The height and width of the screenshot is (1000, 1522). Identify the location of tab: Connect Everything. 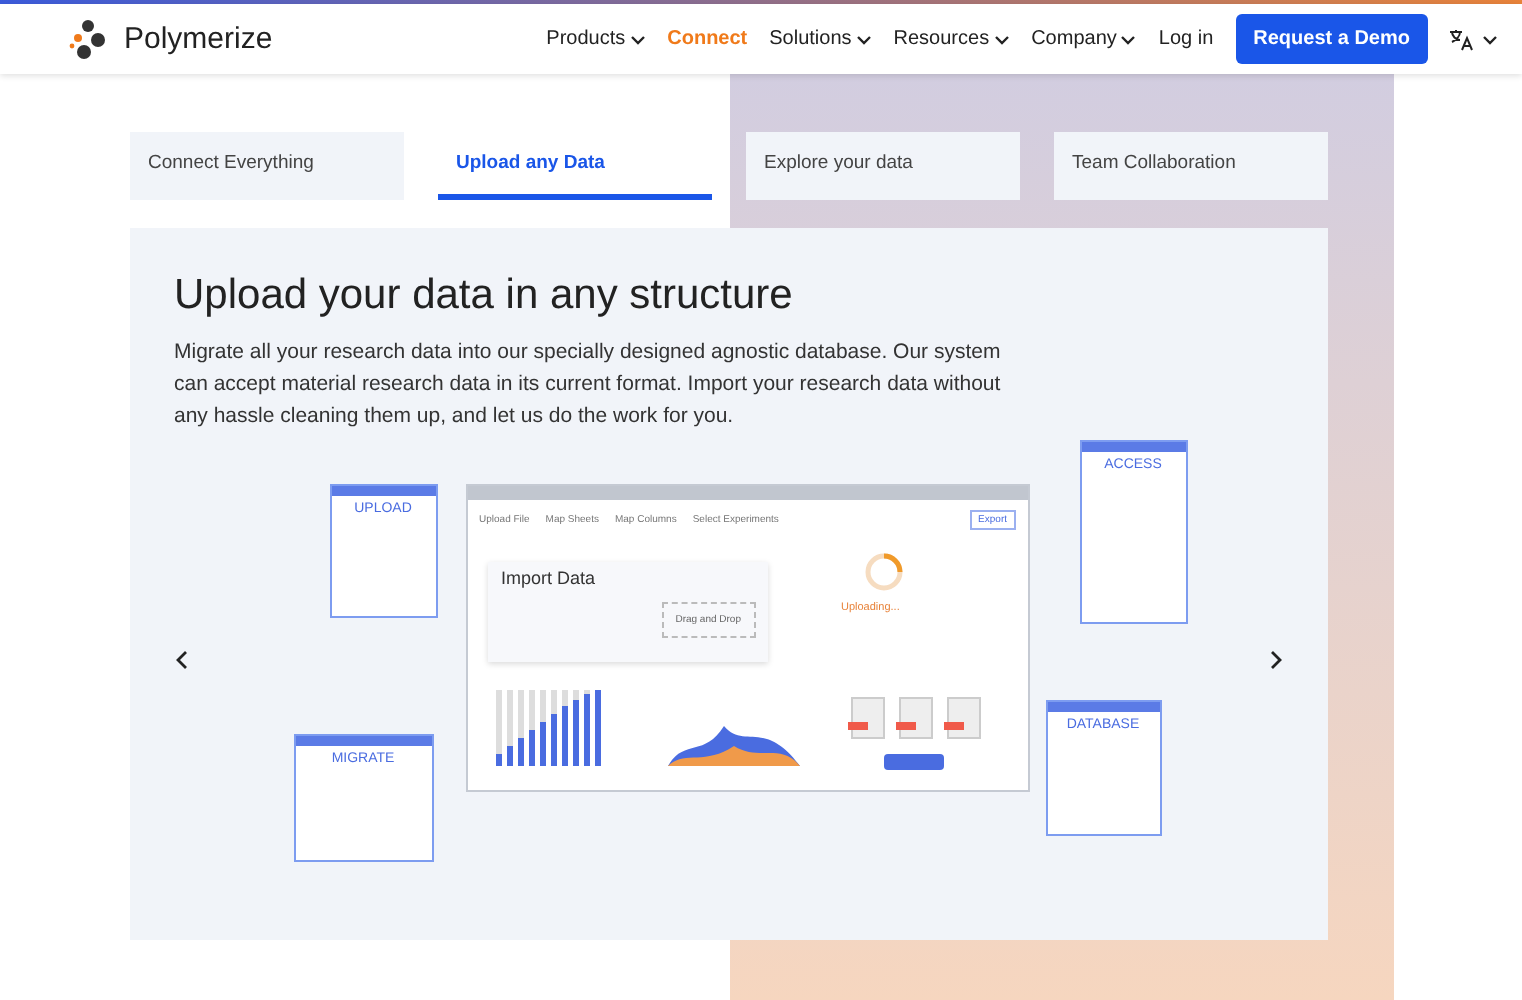
(267, 166).